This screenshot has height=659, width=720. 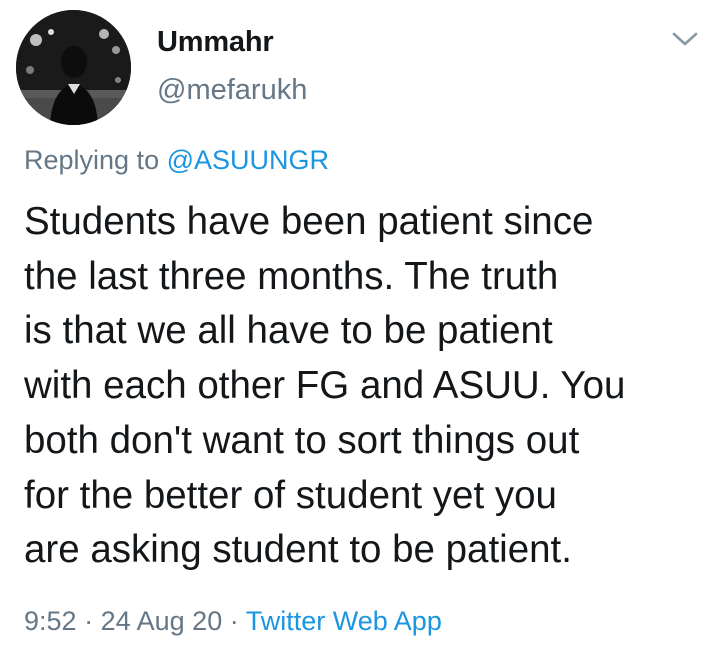 What do you see at coordinates (302, 440) in the screenshot?
I see `tweet-text-line: both don't want to sort things out` at bounding box center [302, 440].